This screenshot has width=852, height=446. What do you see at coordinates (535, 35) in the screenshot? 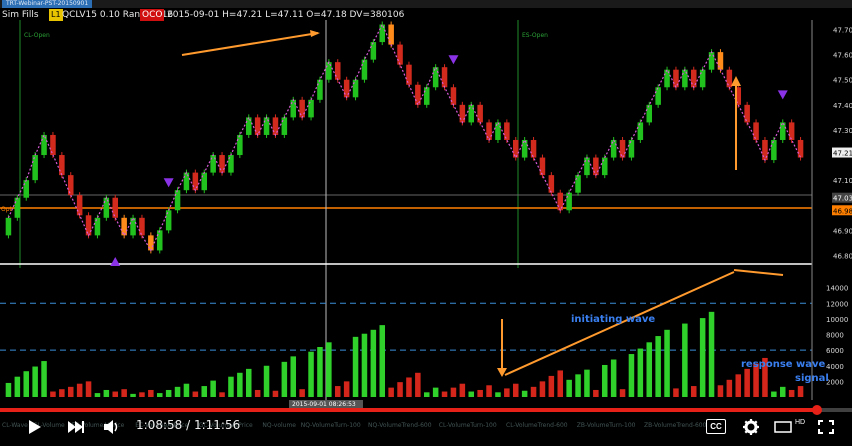
I see `es-open-label: ES-Open` at bounding box center [535, 35].